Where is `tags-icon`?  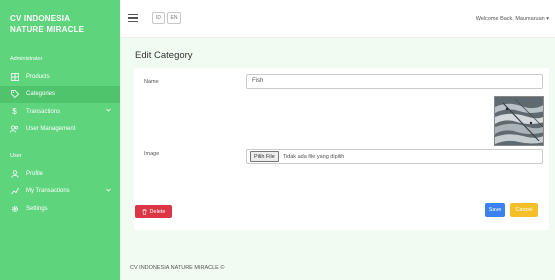 tags-icon is located at coordinates (14, 94).